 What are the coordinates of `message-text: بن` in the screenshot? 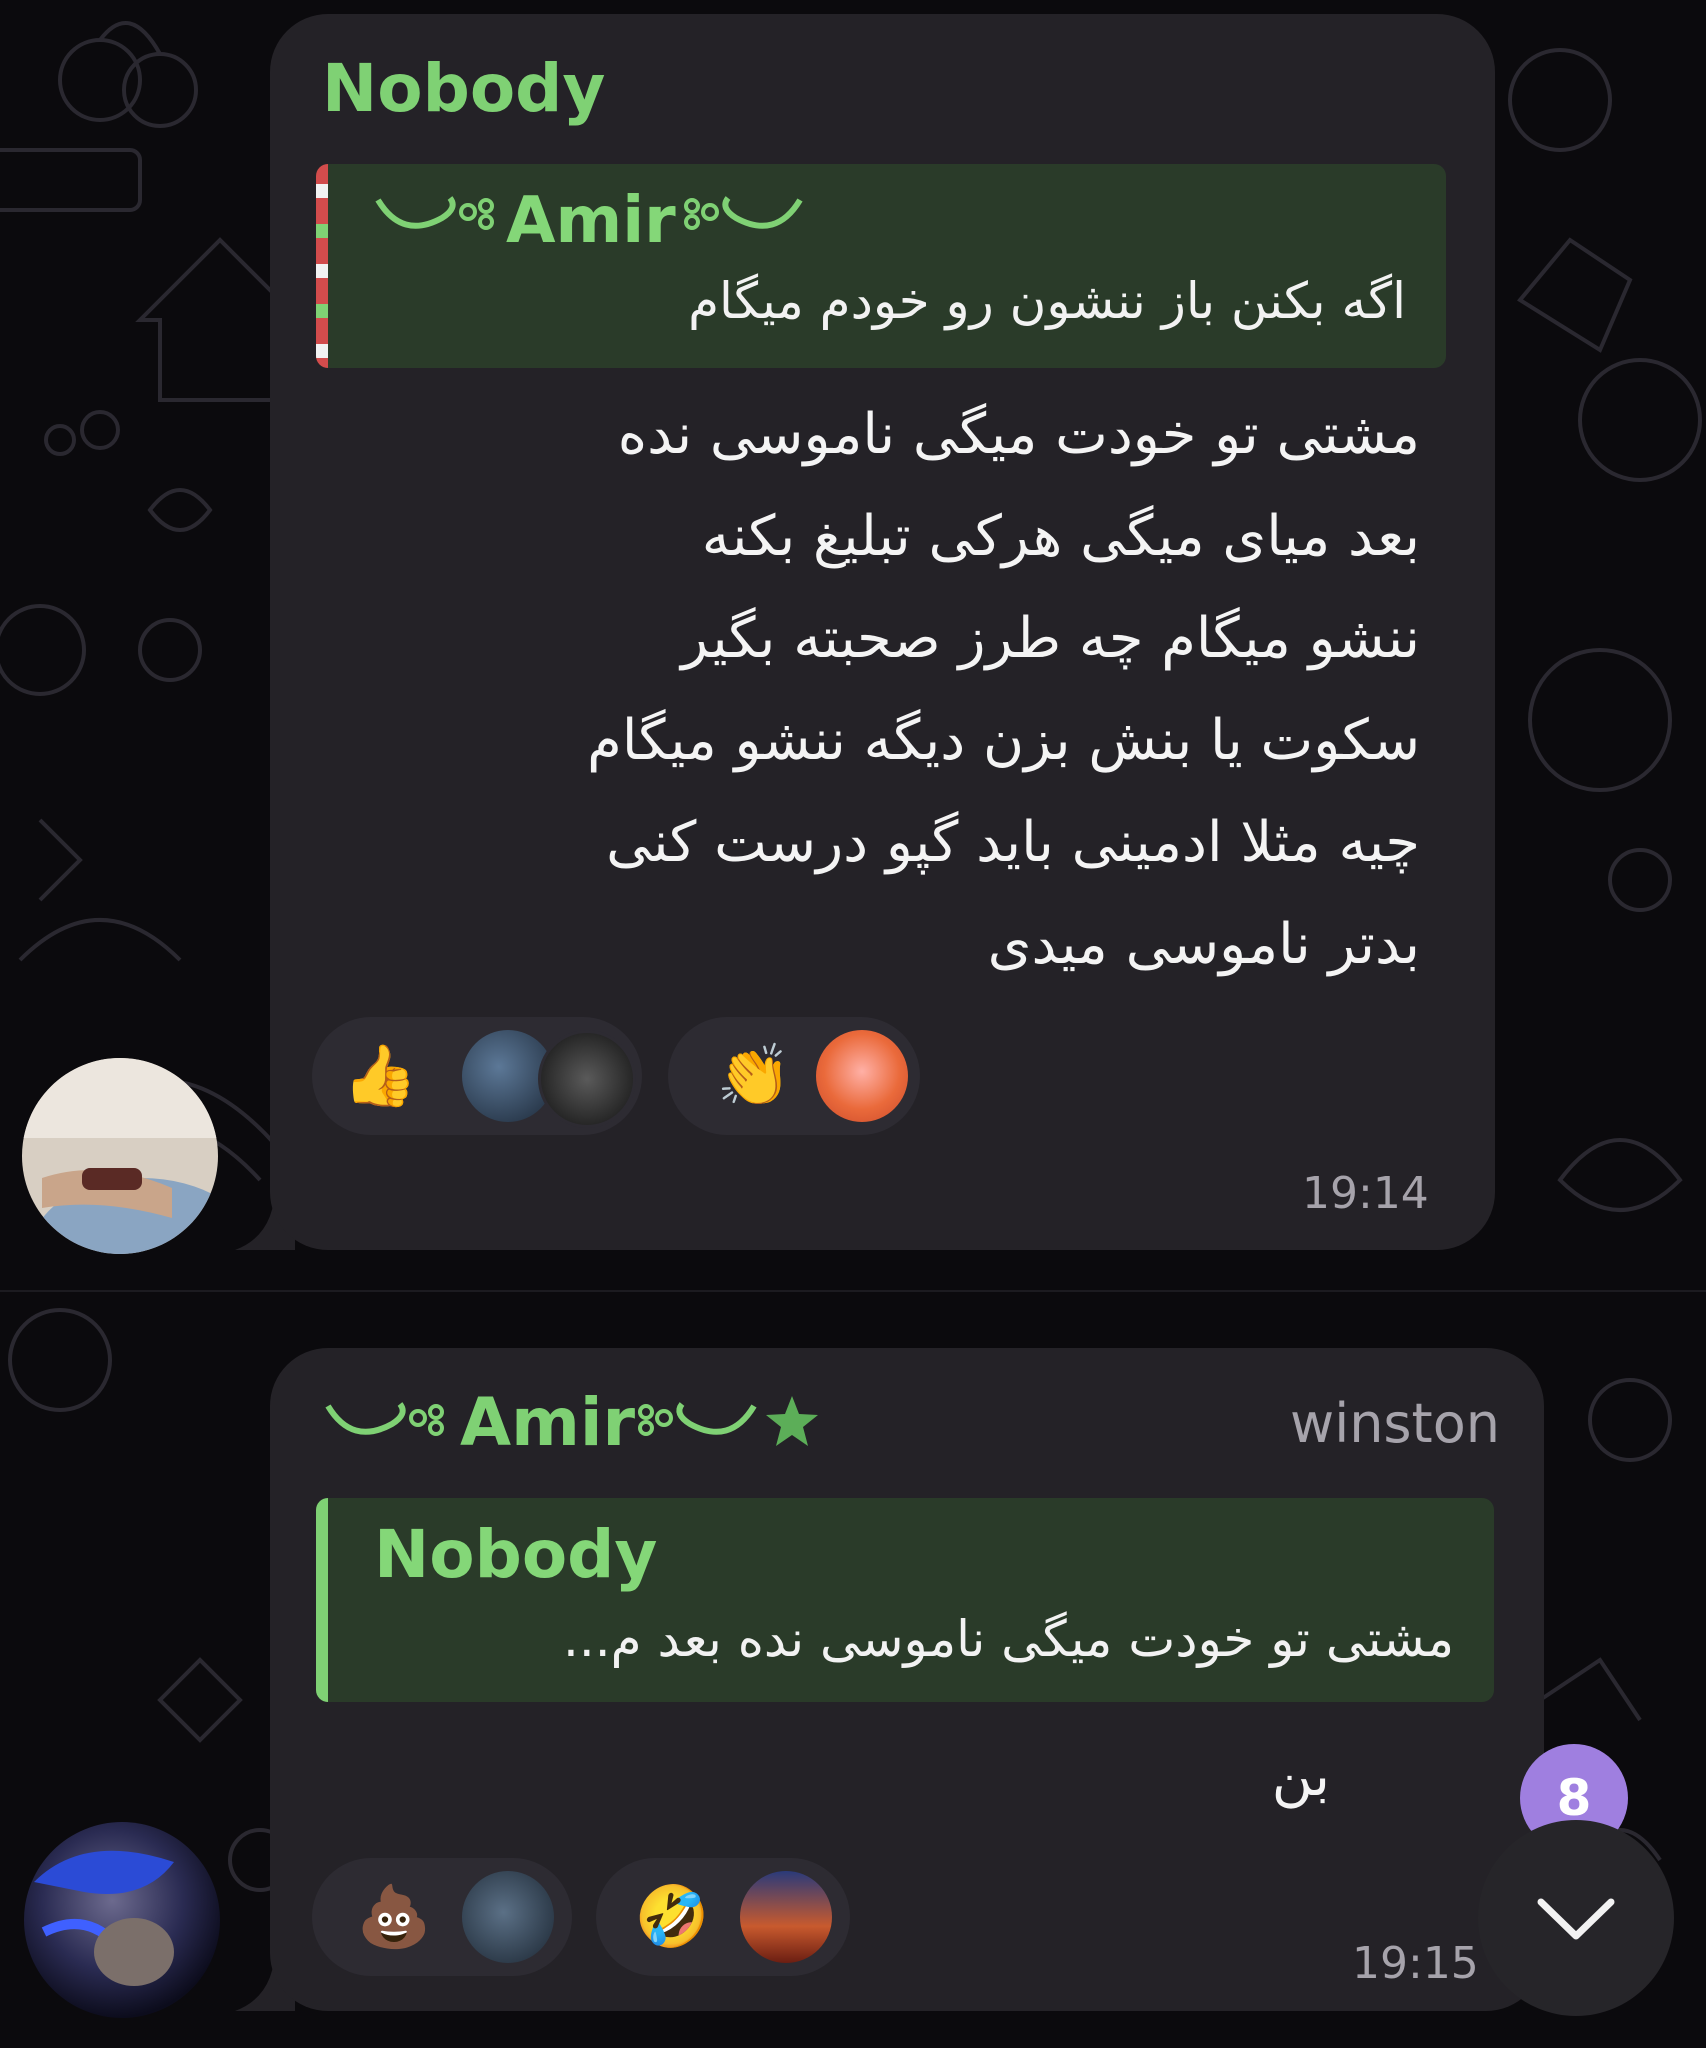 It's located at (1301, 1777).